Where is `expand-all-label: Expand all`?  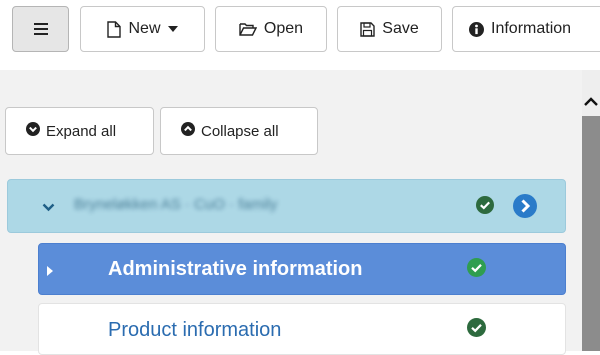
expand-all-label: Expand all is located at coordinates (81, 131).